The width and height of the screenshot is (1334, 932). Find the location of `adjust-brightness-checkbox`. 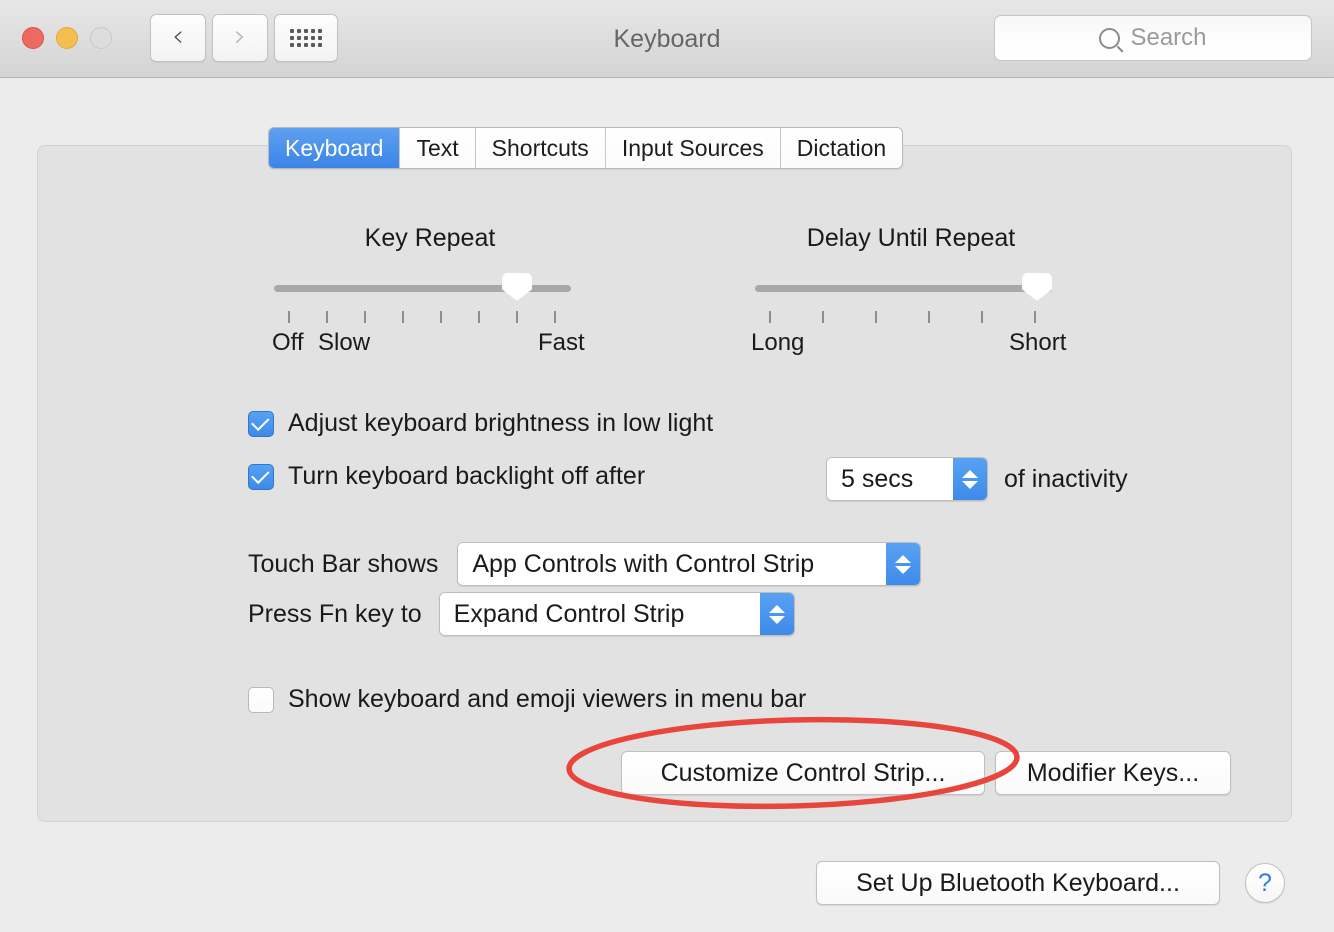

adjust-brightness-checkbox is located at coordinates (261, 423).